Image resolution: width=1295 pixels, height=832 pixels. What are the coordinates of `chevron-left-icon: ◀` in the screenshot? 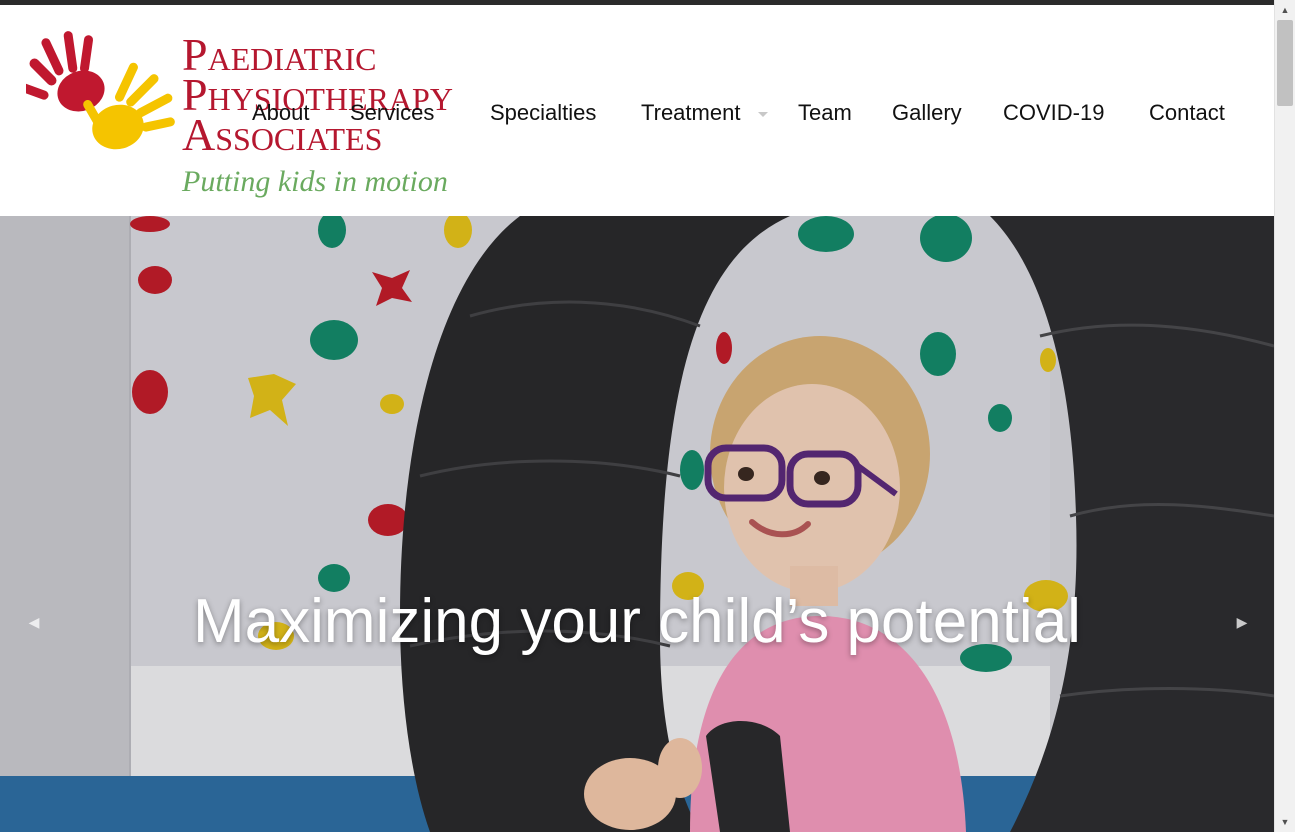 It's located at (34, 622).